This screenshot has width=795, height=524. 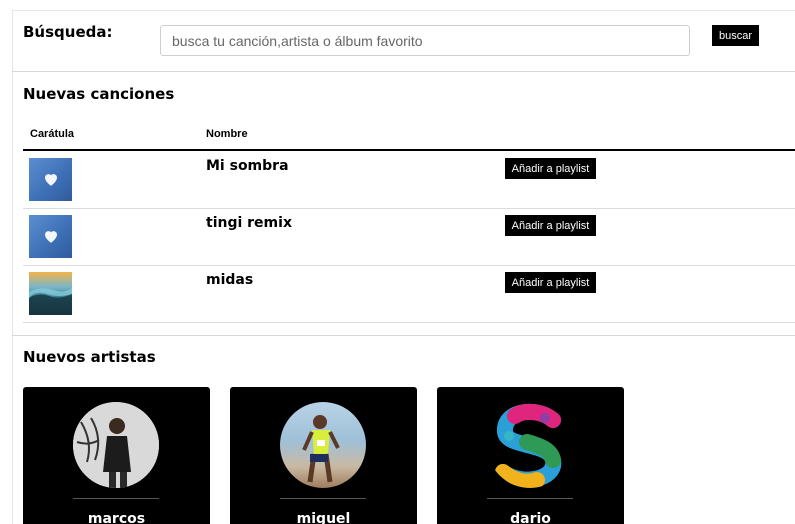 What do you see at coordinates (99, 94) in the screenshot?
I see `new-songs-title: Nuevas canciones` at bounding box center [99, 94].